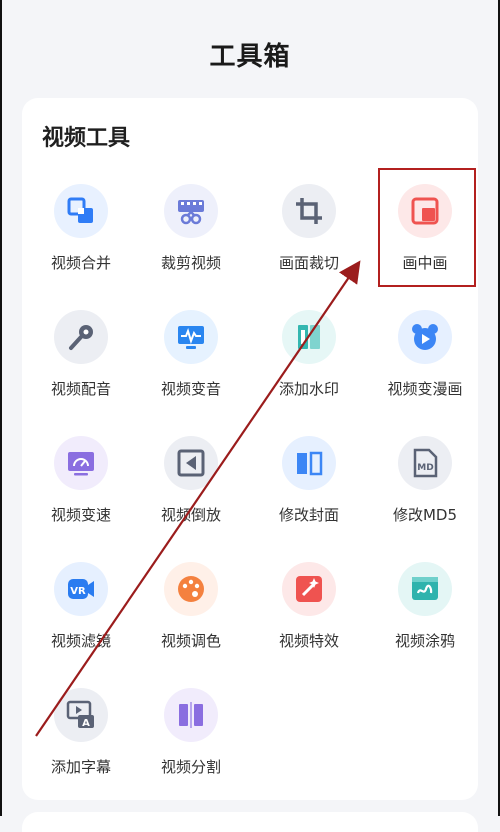 Image resolution: width=500 pixels, height=832 pixels. I want to click on vr-filter-icon: VR, so click(81, 589).